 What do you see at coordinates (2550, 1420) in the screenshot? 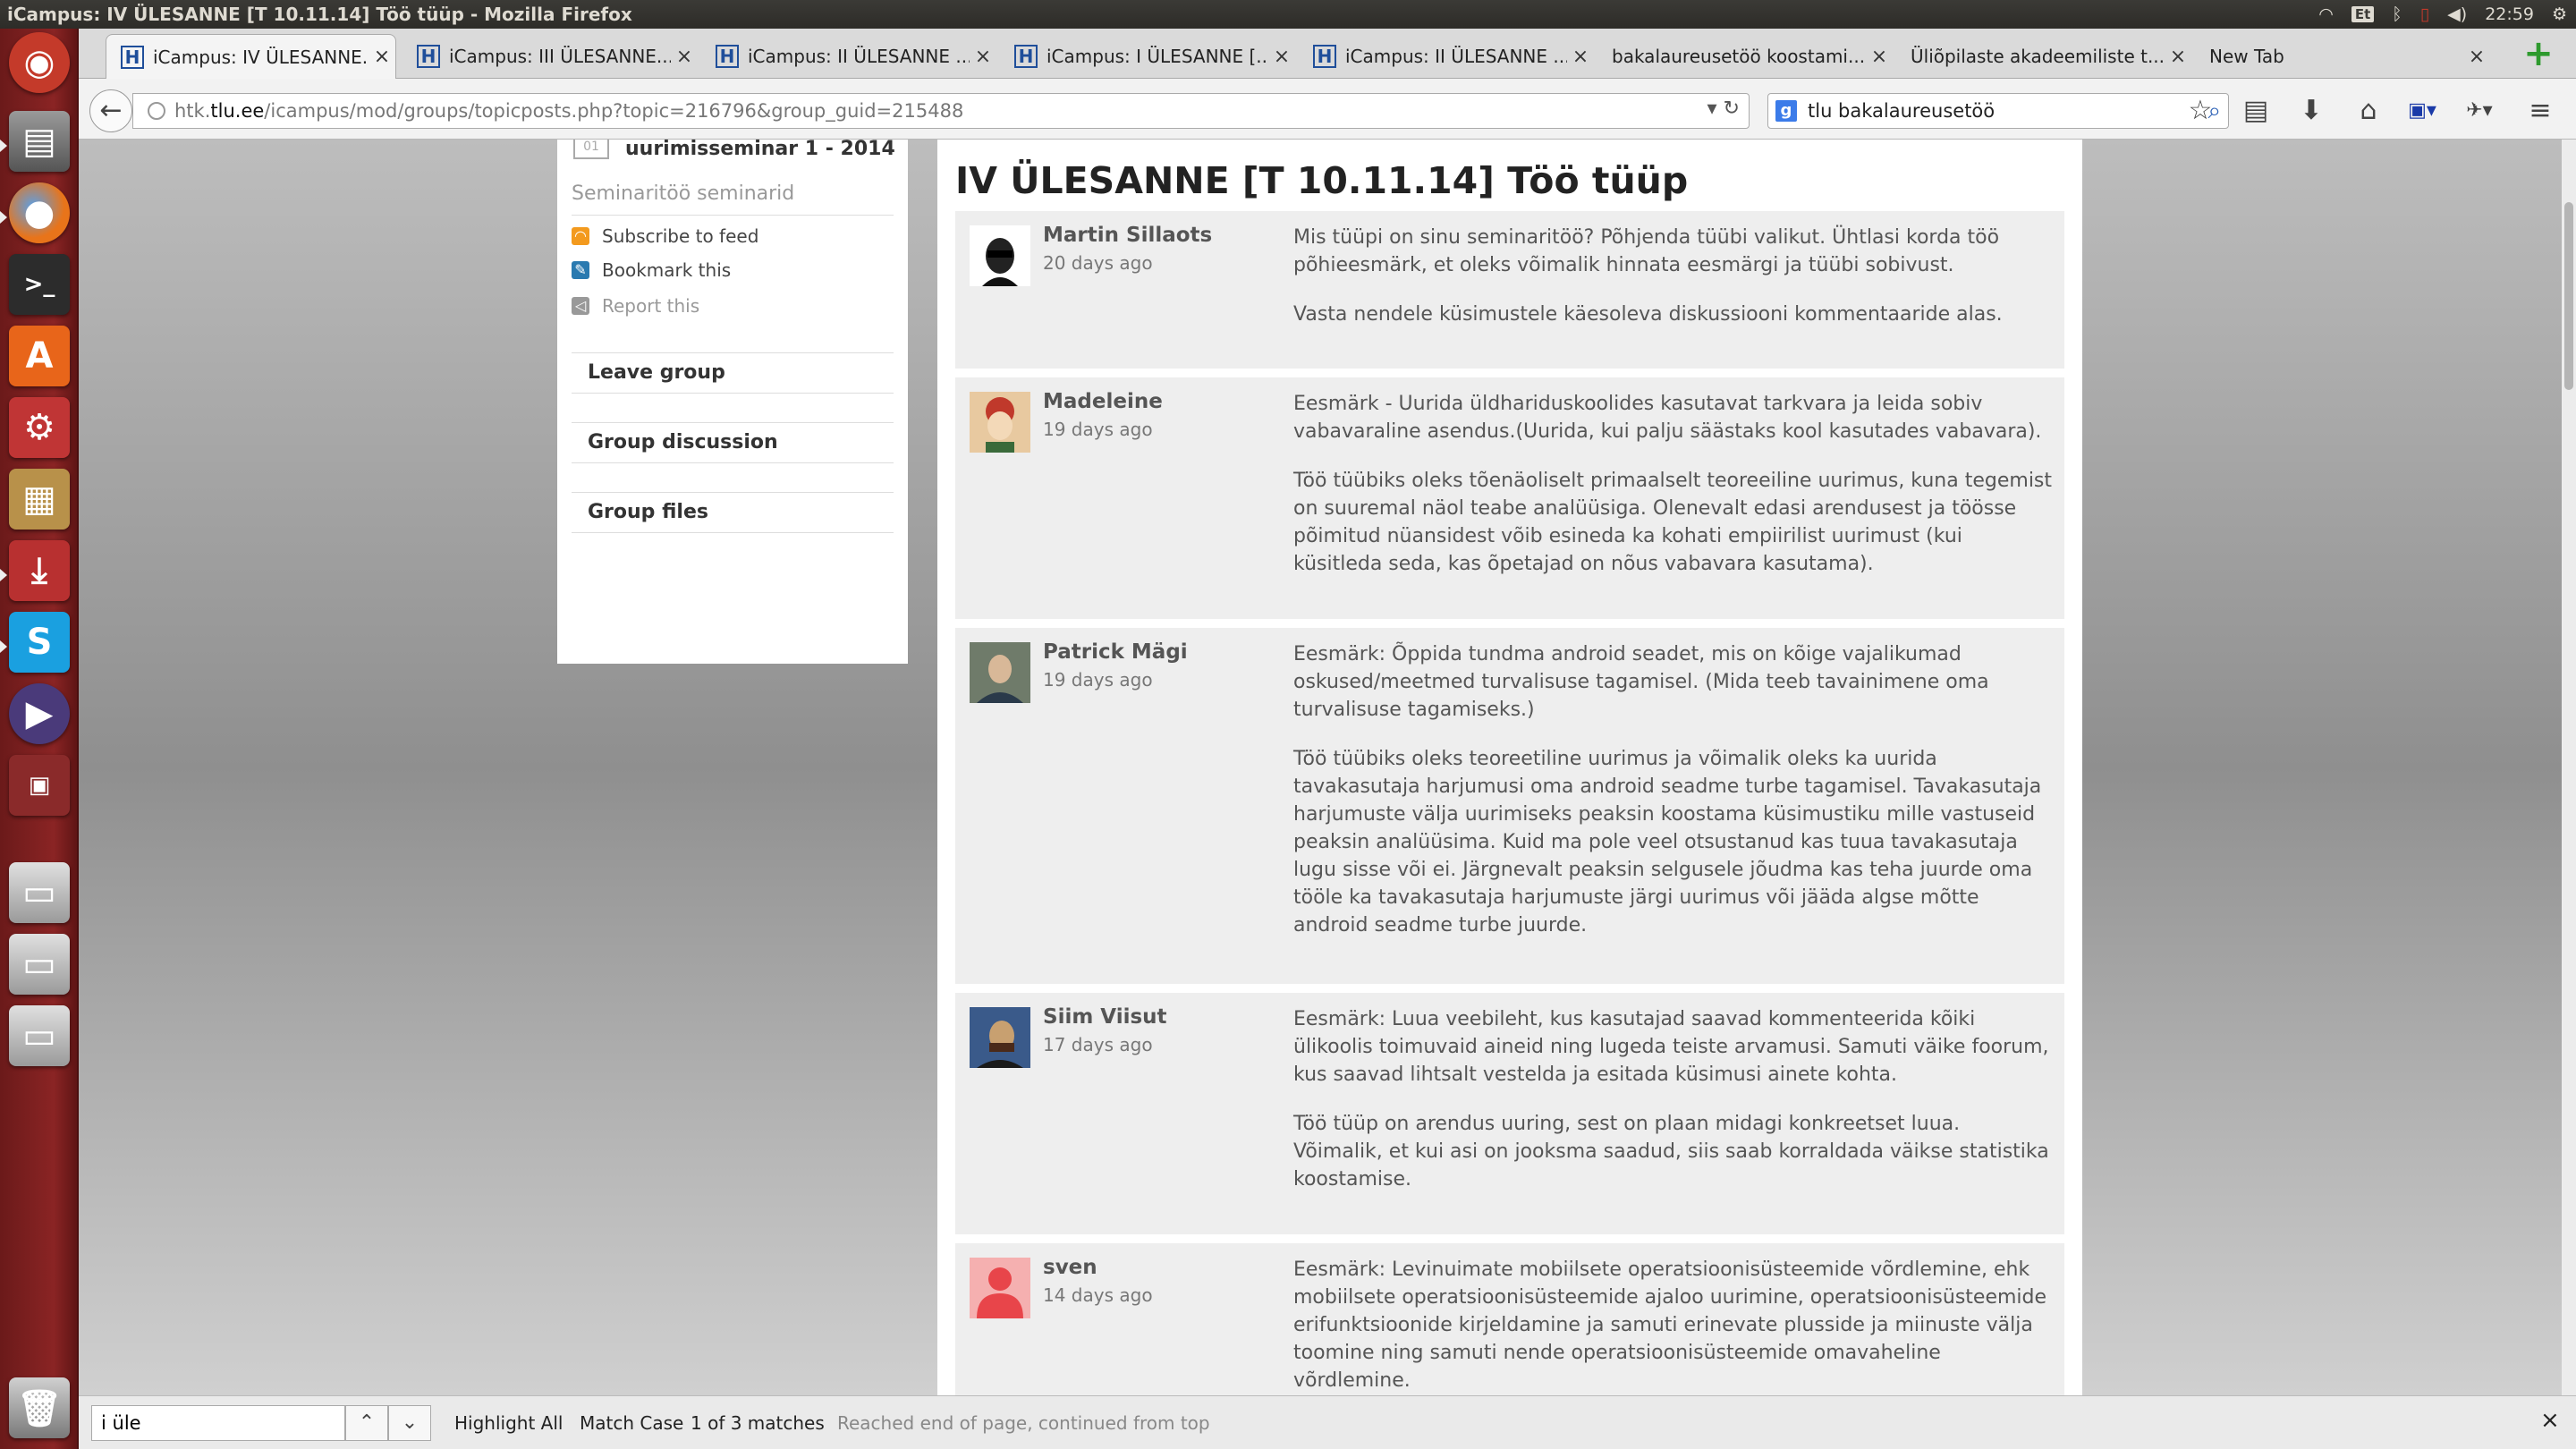
I see `close-findbar-icon: ×` at bounding box center [2550, 1420].